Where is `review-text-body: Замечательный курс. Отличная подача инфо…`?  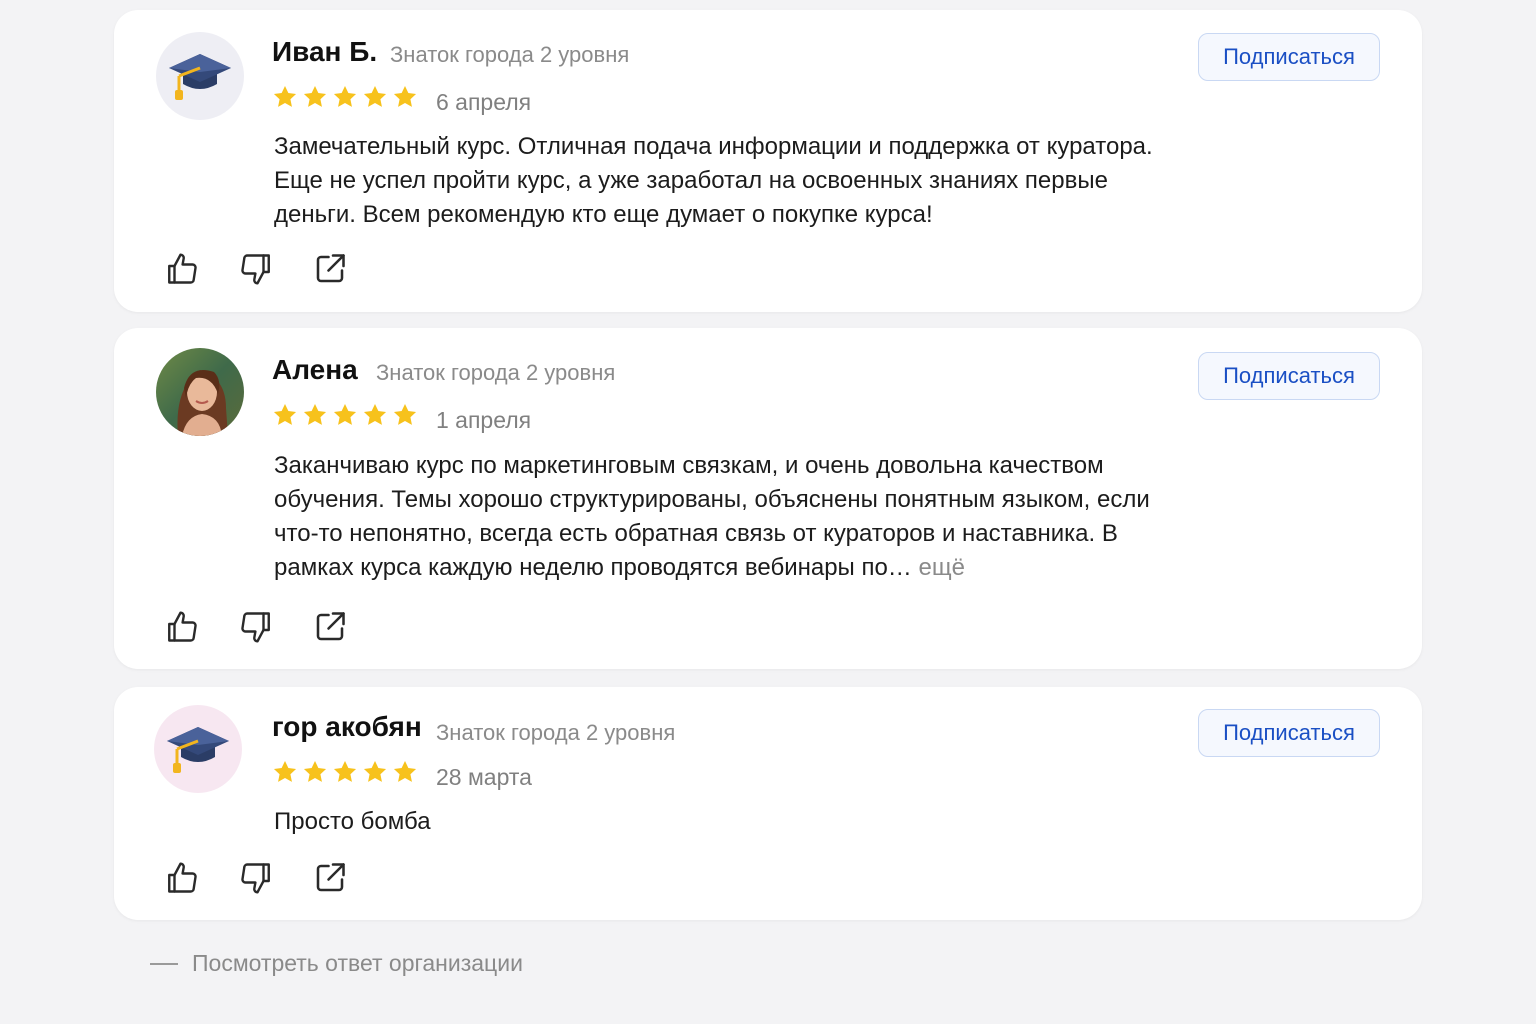
review-text-body: Замечательный курс. Отличная подача инфо… is located at coordinates (713, 180).